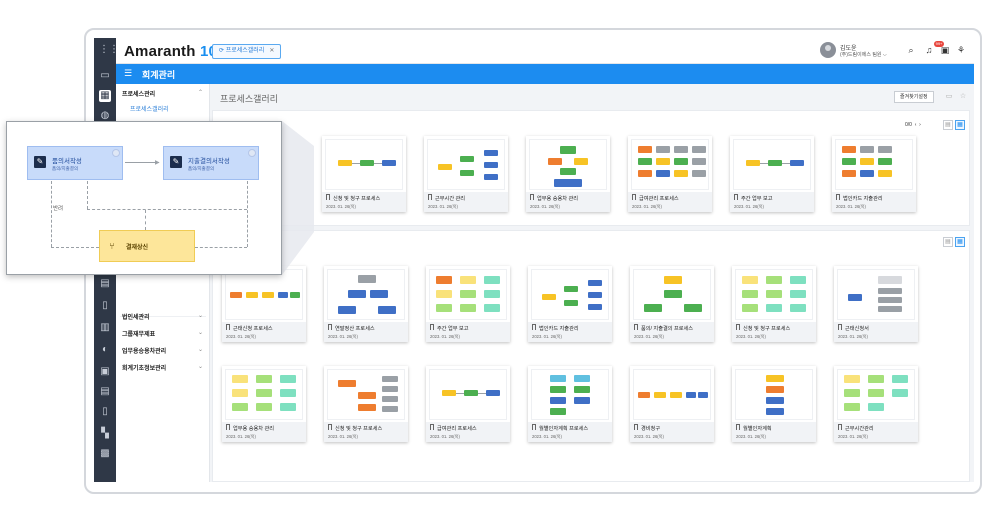  I want to click on toggle-icon: ◐, so click(105, 350).